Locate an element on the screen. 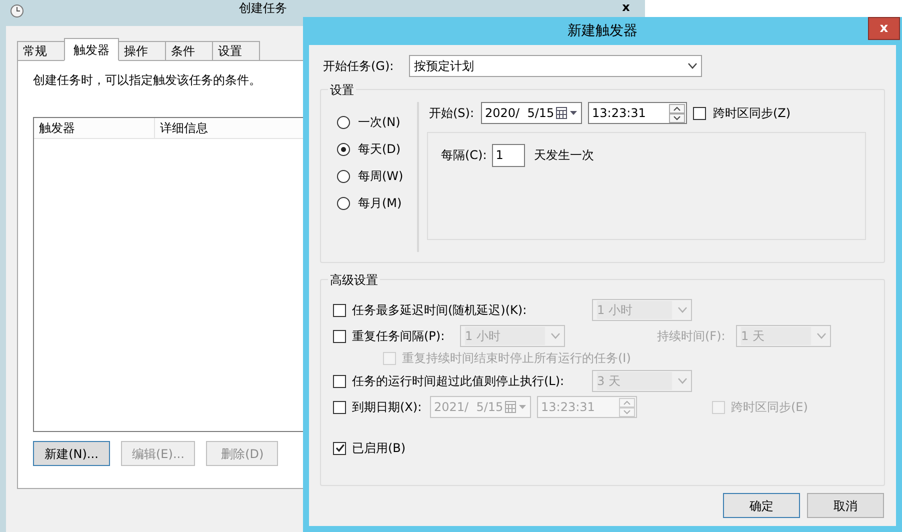 Image resolution: width=902 pixels, height=532 pixels. dropdown: 按预定计划 is located at coordinates (555, 66).